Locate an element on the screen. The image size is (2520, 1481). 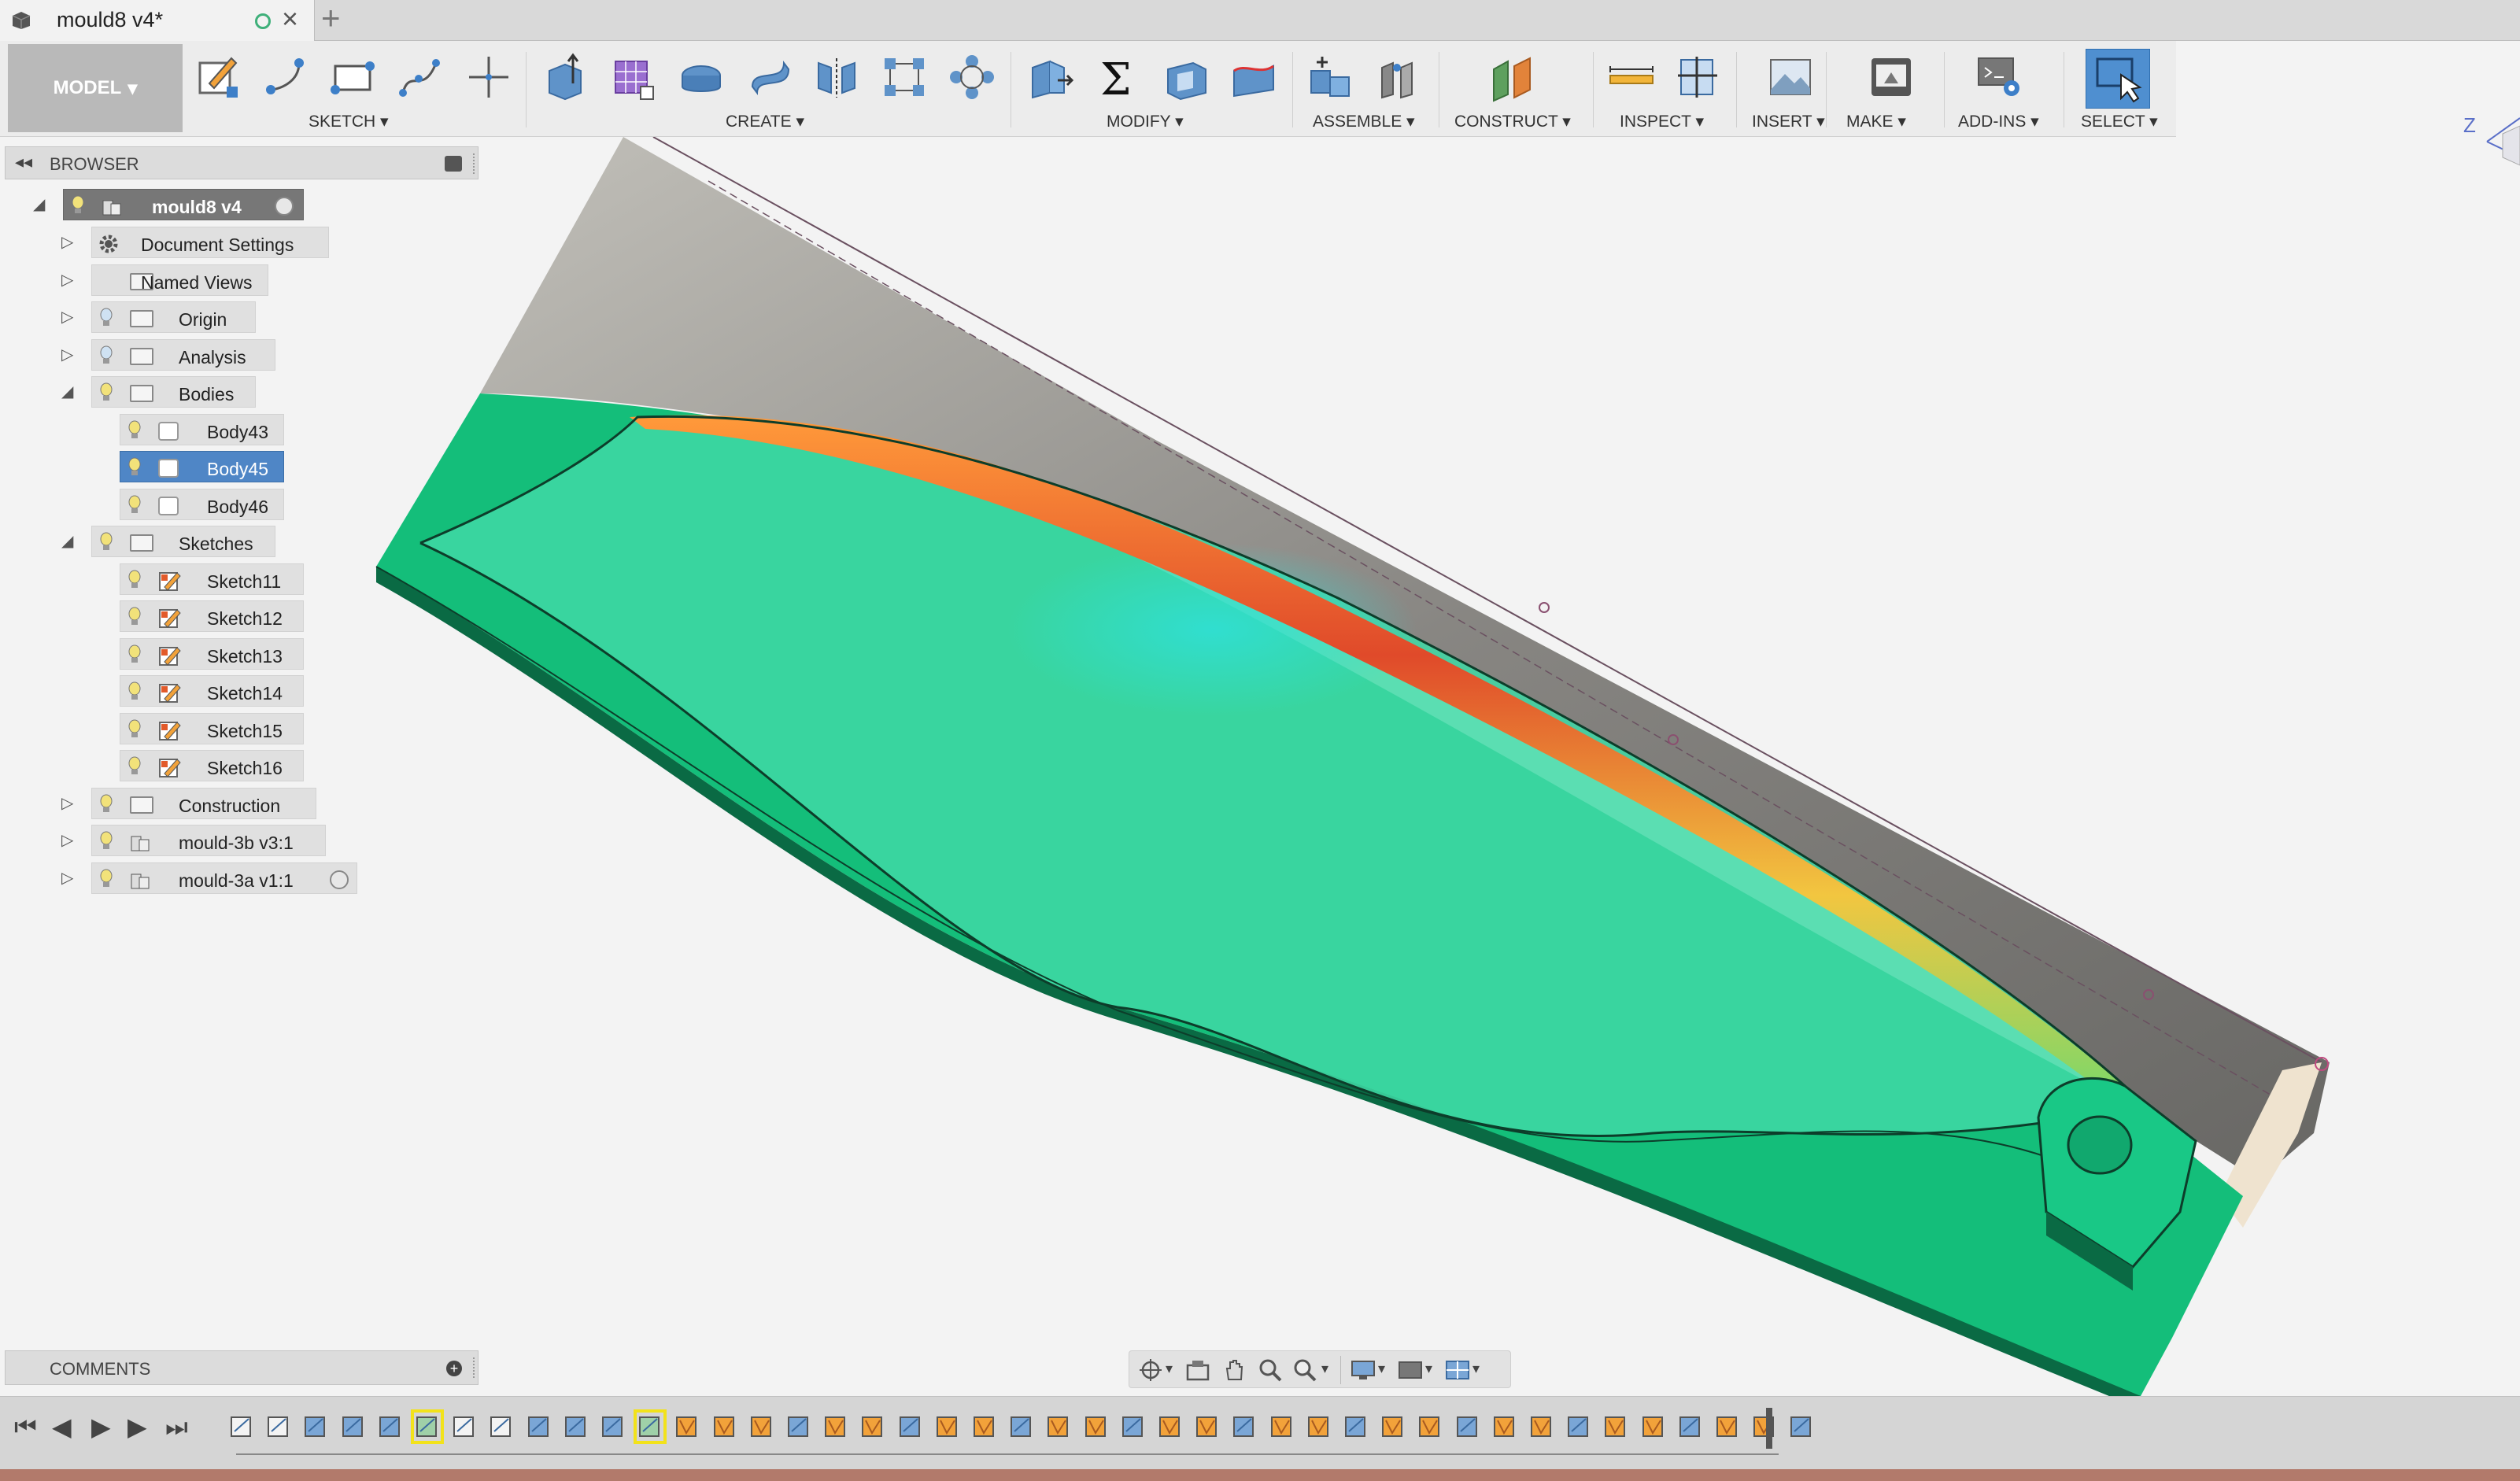
browser-node-box: Named Views is located at coordinates (179, 280).